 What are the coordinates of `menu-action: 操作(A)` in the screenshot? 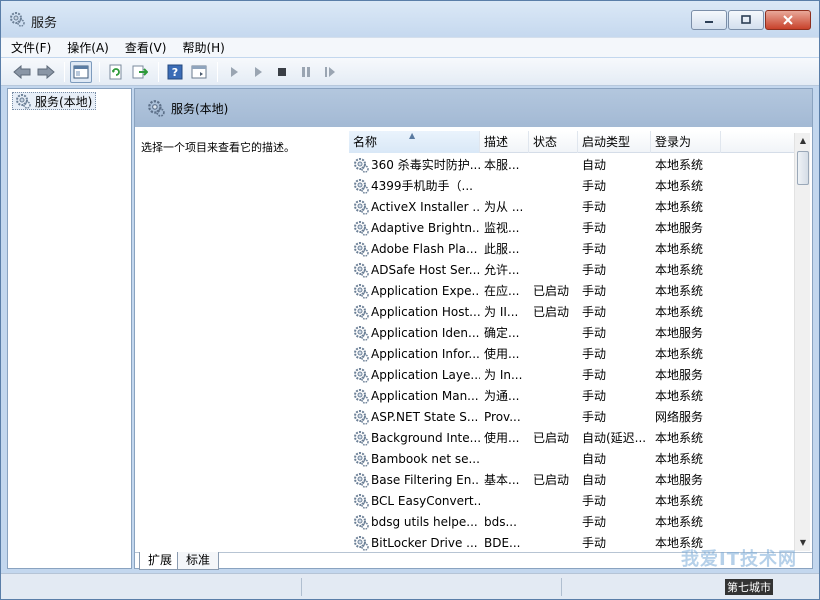 It's located at (88, 47).